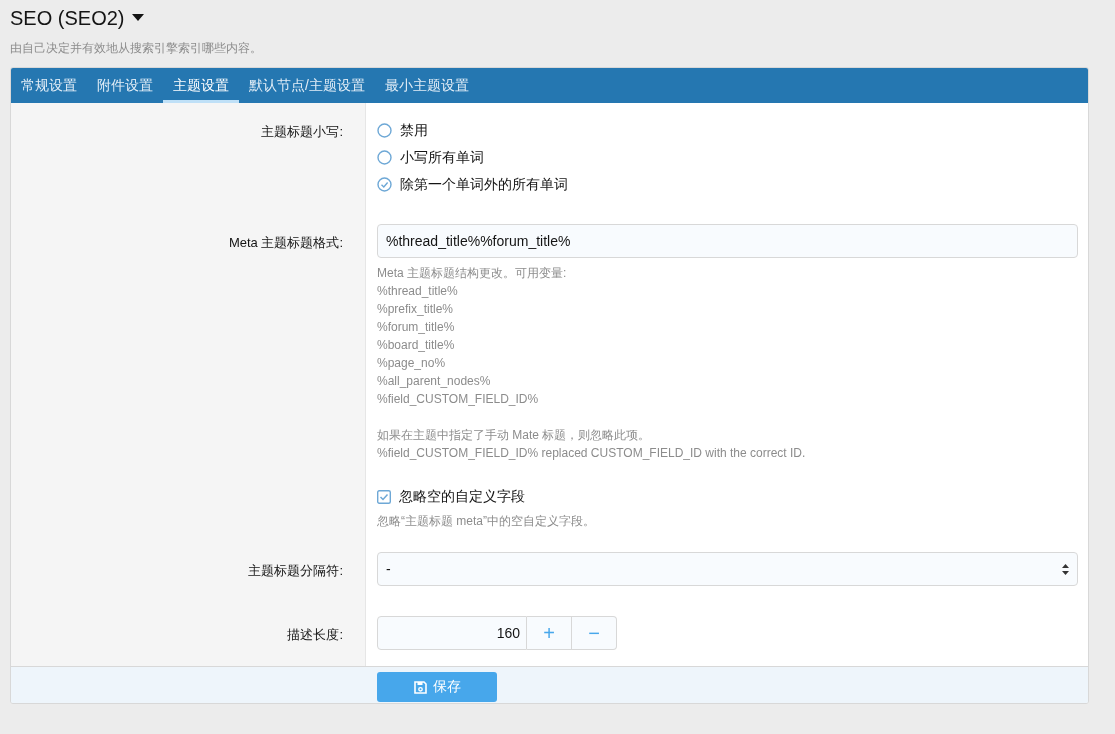 This screenshot has height=734, width=1115. I want to click on caret-icon, so click(138, 18).